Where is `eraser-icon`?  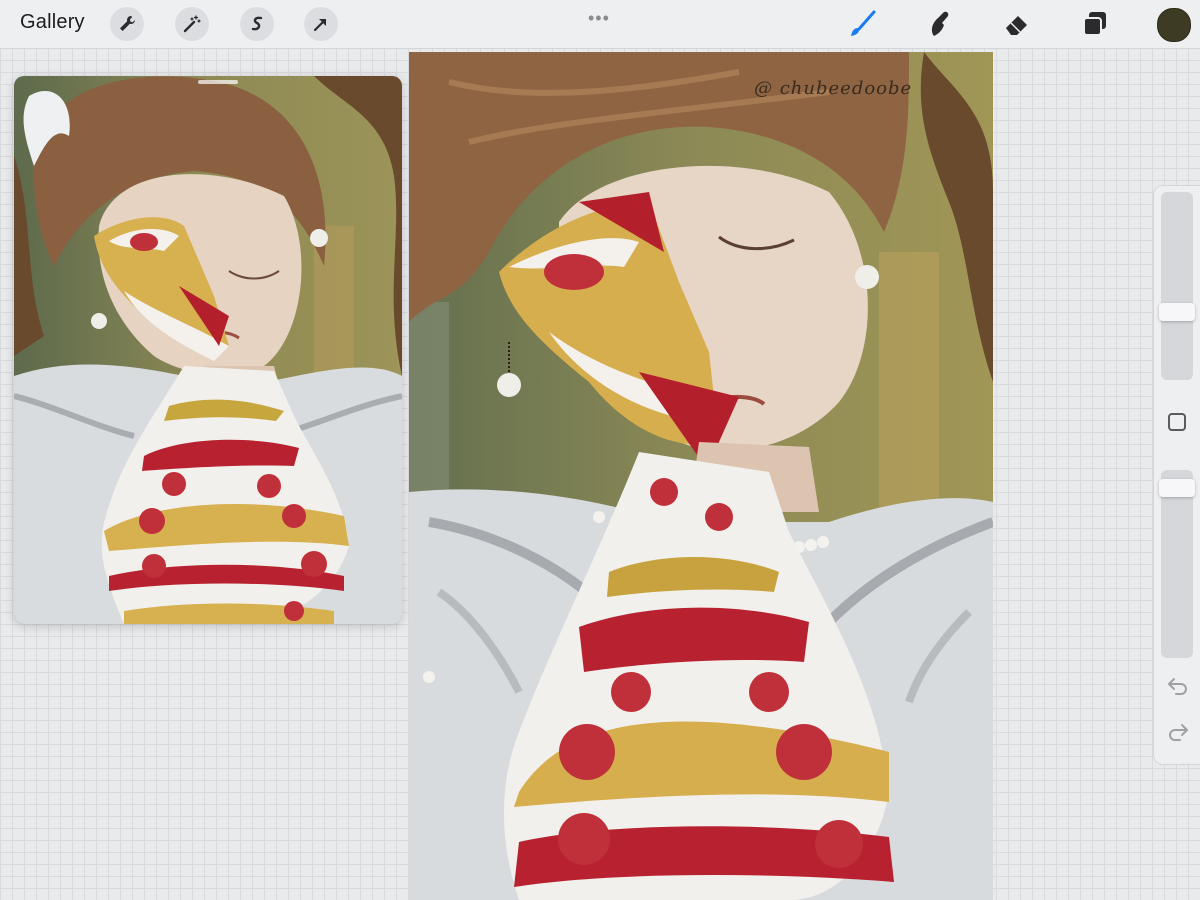 eraser-icon is located at coordinates (1016, 25).